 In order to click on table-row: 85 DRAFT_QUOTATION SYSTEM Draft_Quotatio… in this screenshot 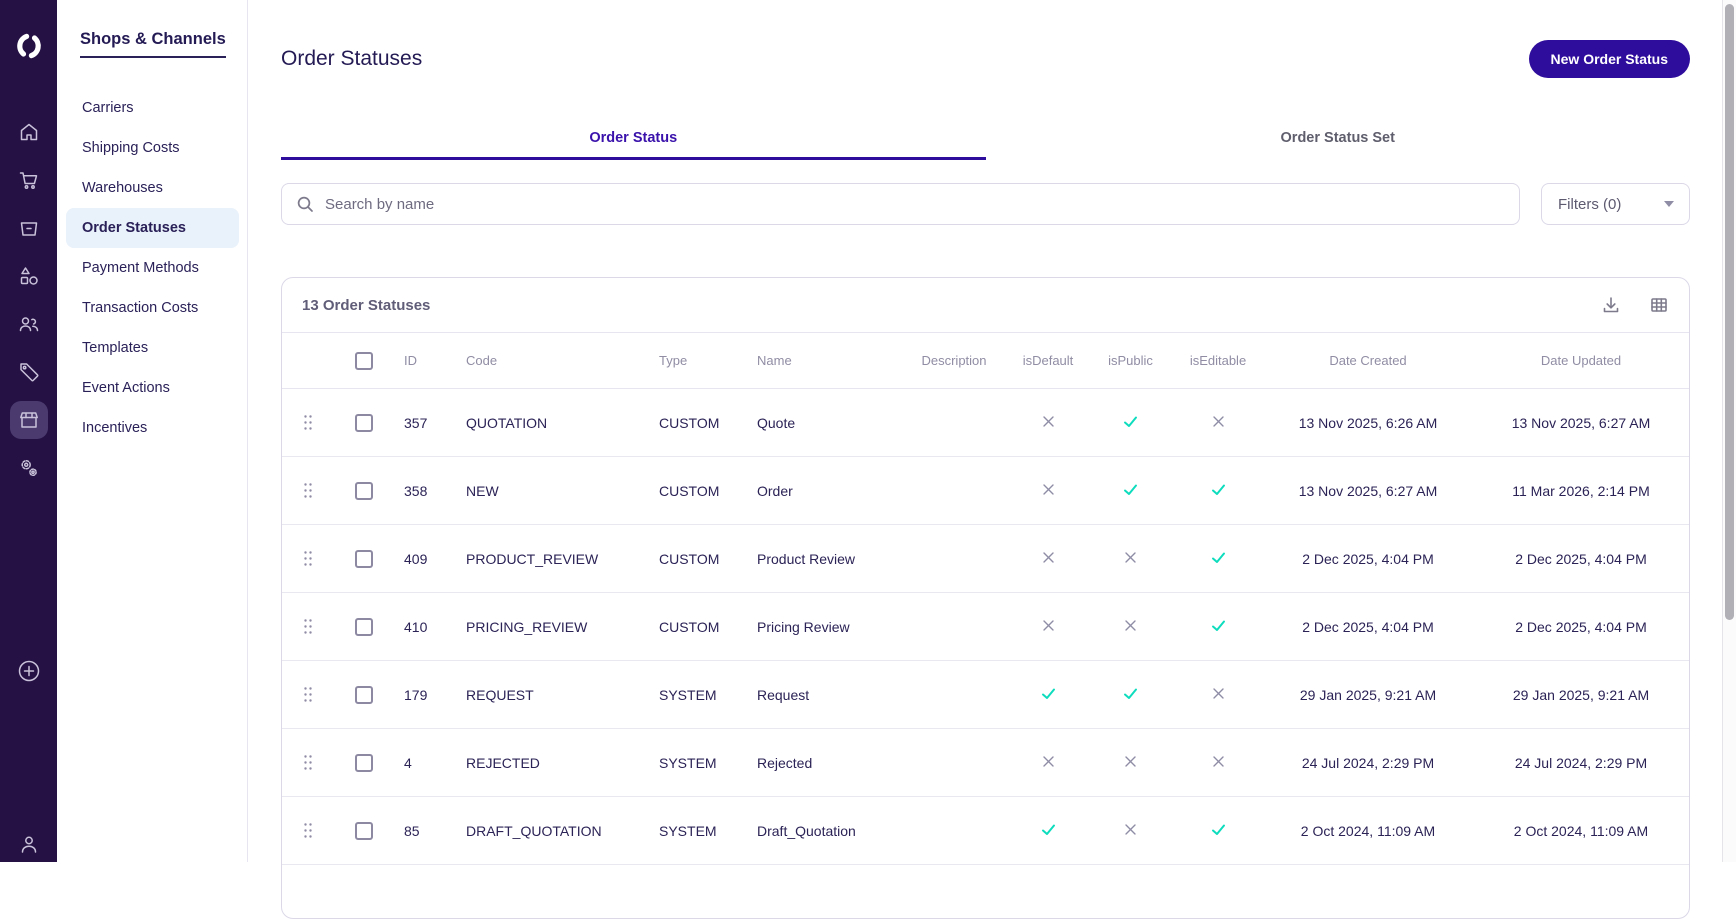, I will do `click(985, 831)`.